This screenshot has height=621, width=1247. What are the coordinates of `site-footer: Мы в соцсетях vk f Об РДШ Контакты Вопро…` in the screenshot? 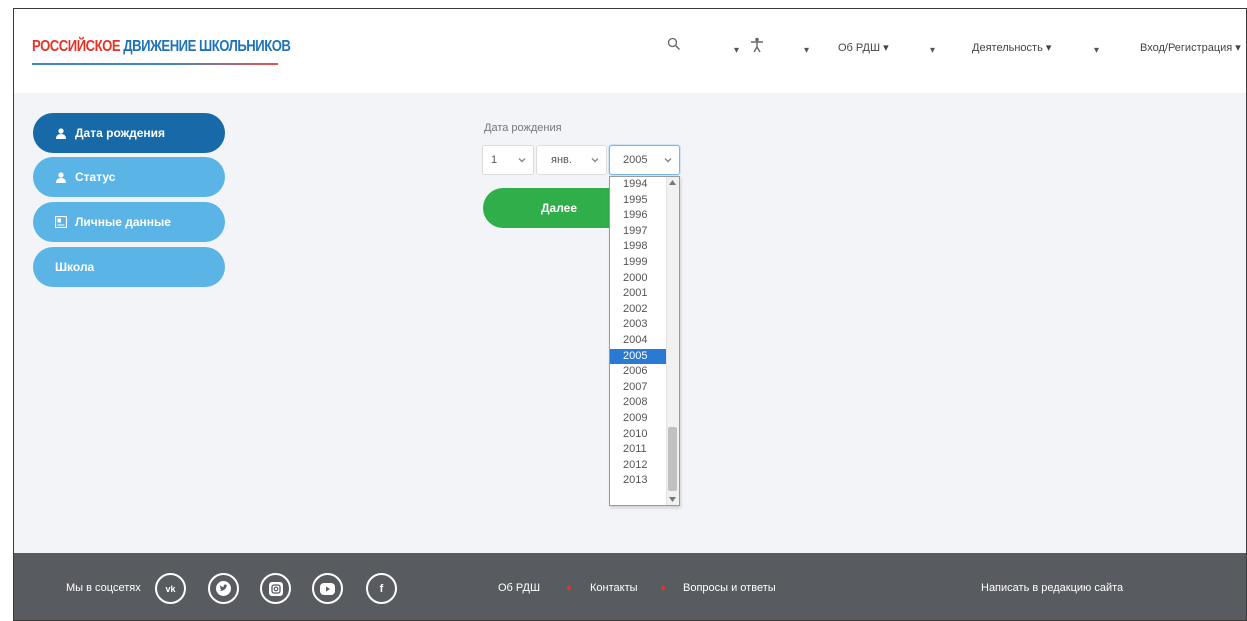 It's located at (630, 586).